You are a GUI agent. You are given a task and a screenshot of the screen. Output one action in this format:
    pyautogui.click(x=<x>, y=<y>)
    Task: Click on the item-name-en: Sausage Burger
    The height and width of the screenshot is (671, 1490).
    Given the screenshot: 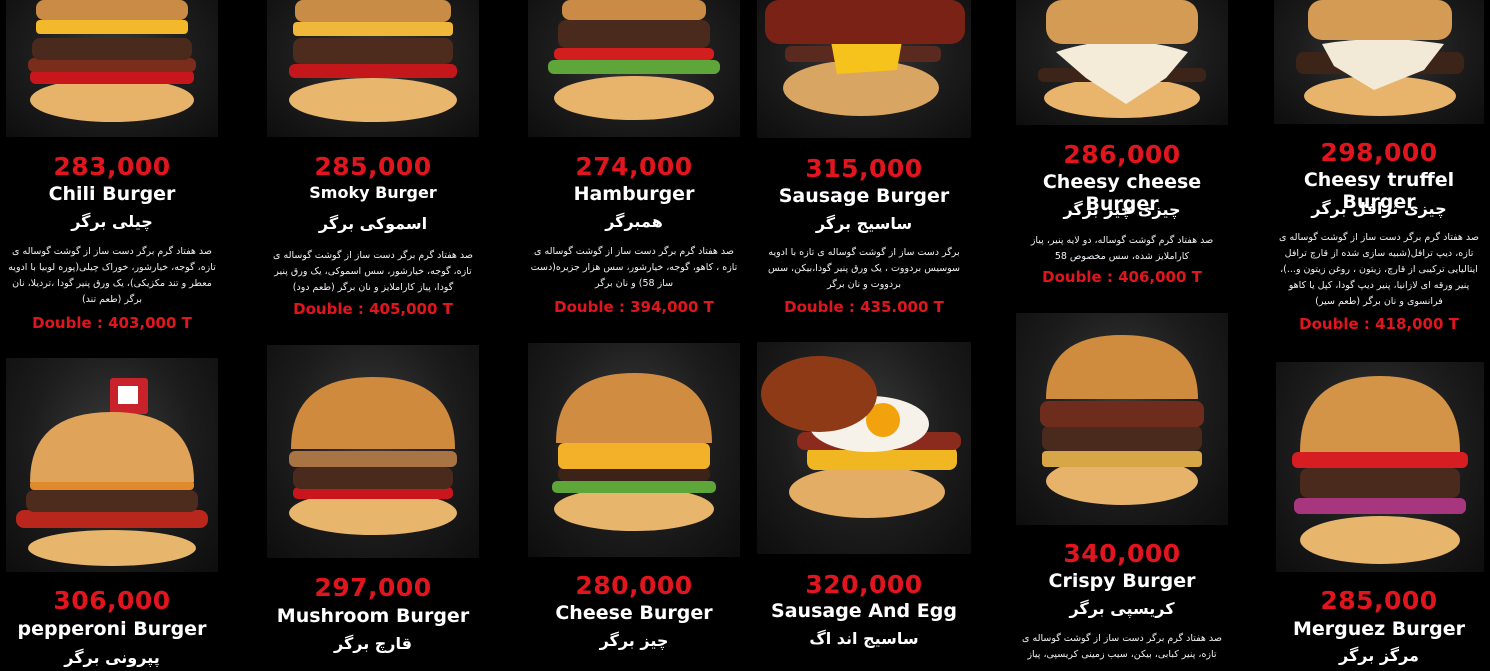 What is the action you would take?
    pyautogui.click(x=864, y=196)
    